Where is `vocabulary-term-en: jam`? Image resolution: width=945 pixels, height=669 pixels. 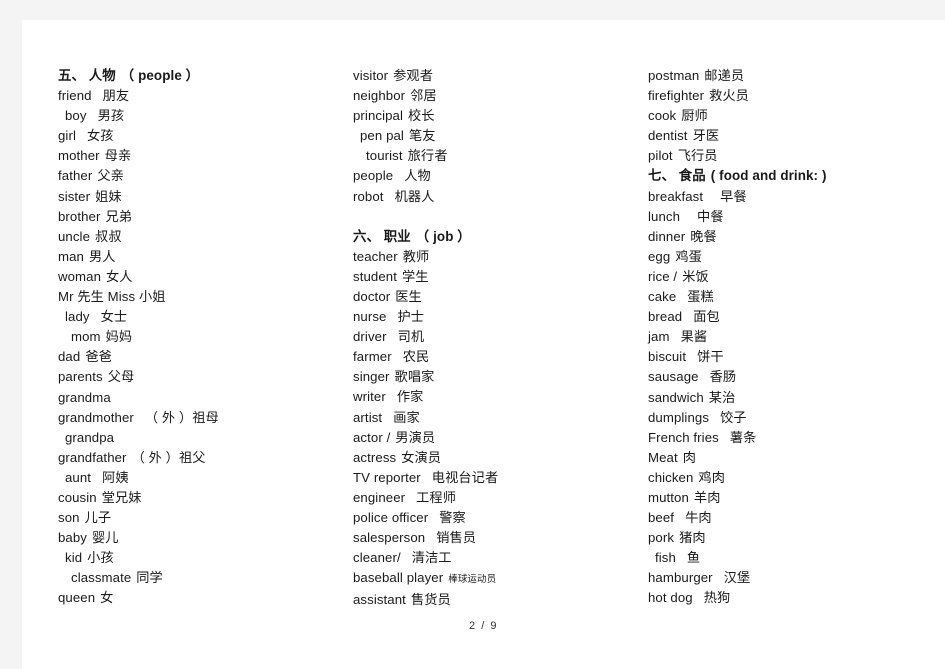 vocabulary-term-en: jam is located at coordinates (659, 337).